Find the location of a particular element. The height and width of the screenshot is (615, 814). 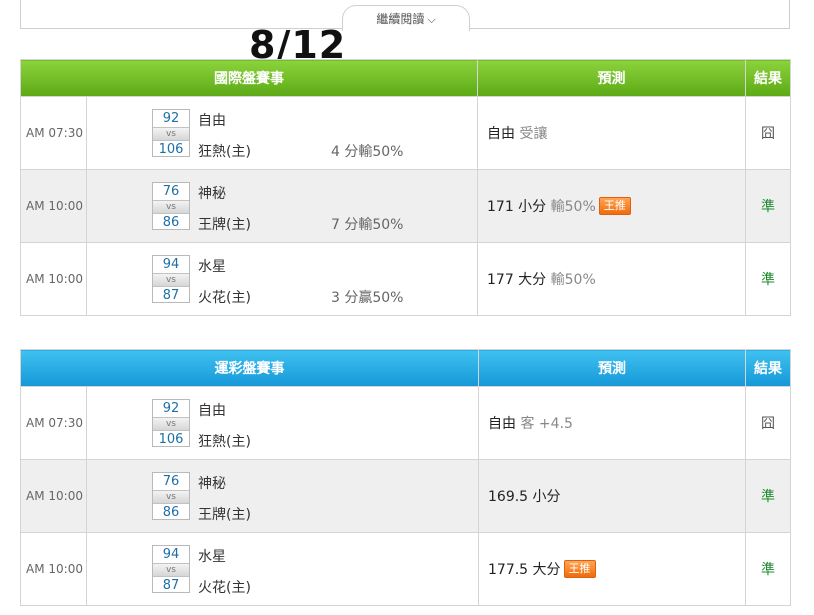

table-row: AM 10:00 94 vs 87 水星 火花(主) 177.5 大分 王推 準 is located at coordinates (405, 569).